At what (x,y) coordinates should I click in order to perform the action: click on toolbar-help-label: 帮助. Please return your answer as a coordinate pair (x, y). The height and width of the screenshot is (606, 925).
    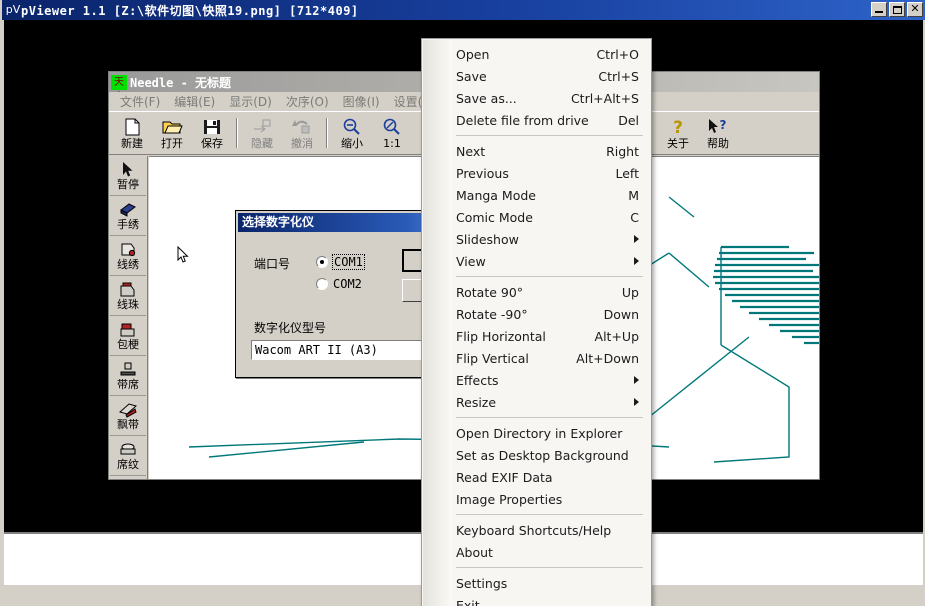
    Looking at the image, I should click on (718, 143).